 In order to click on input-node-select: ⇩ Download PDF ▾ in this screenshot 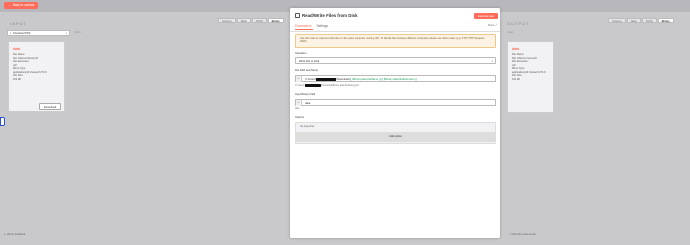, I will do `click(38, 33)`.